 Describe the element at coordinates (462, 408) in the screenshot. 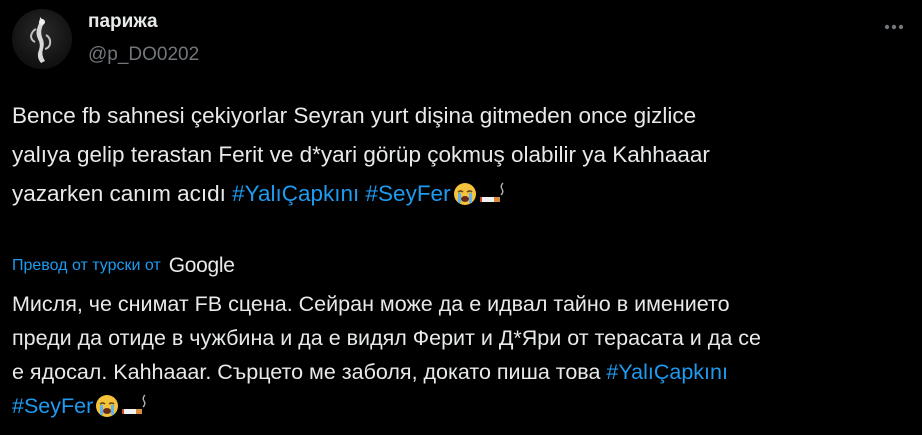

I see `translated-line: #SeyFer` at that location.